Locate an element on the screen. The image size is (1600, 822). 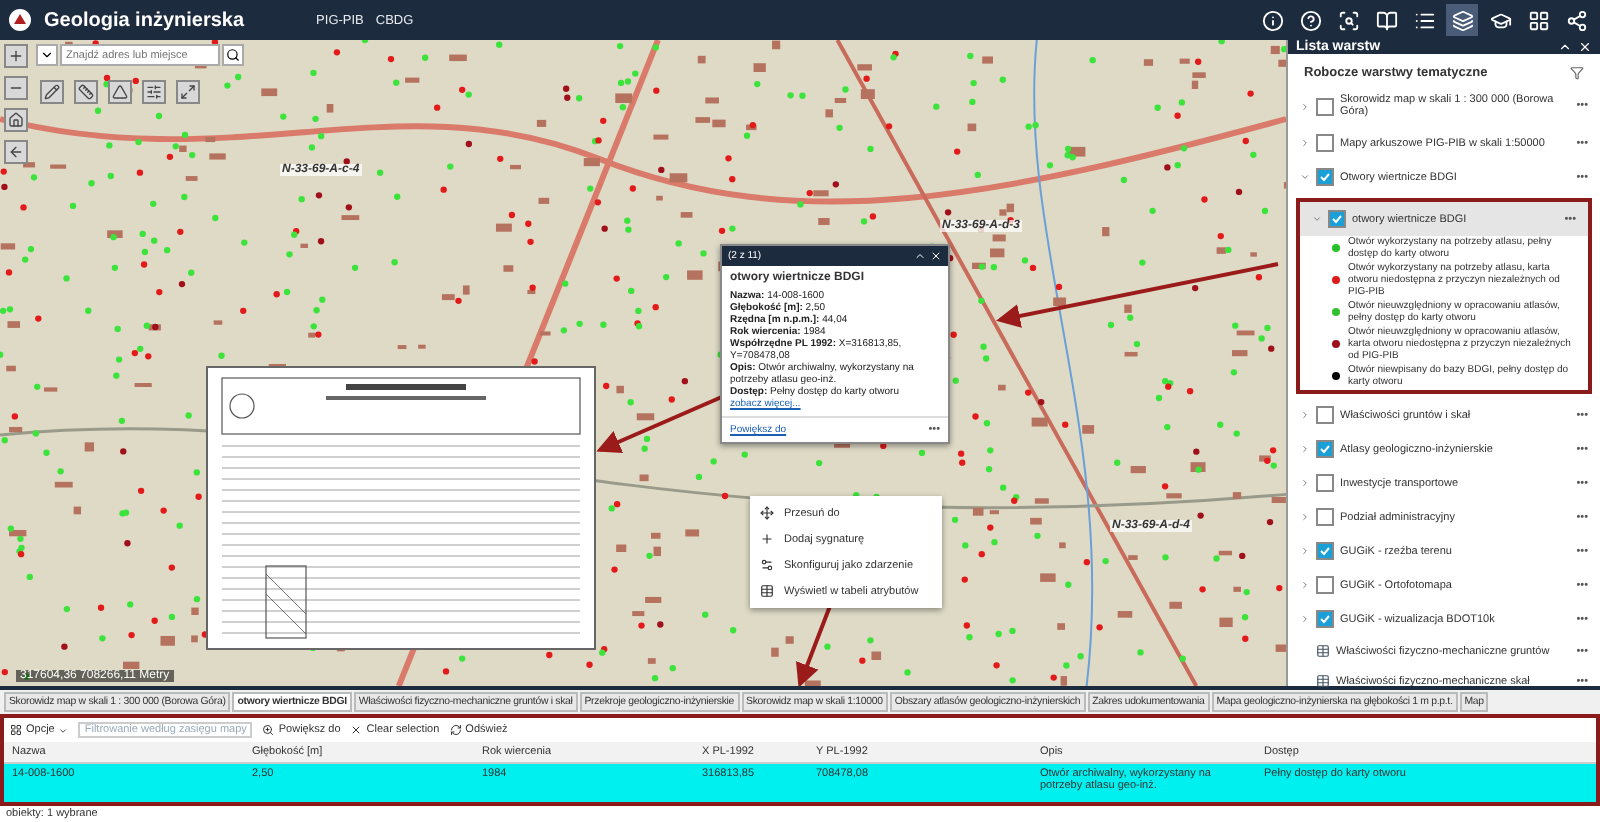
ruler-icon is located at coordinates (86, 92).